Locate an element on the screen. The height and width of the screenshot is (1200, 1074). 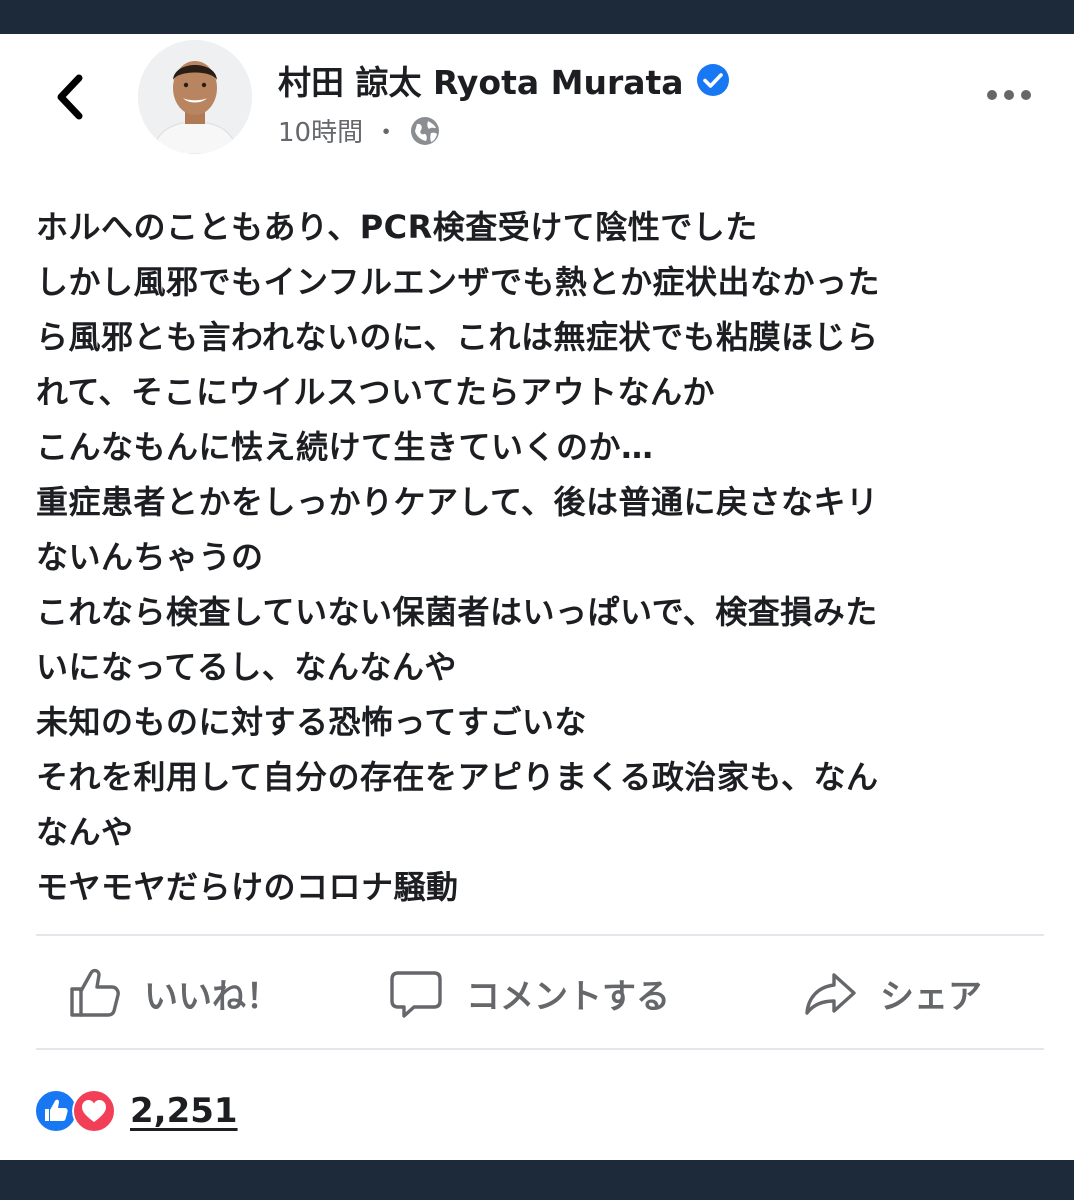
post-body-line: 重症患者とかをしっかりケアして、後は普通に戻さなキリ is located at coordinates (457, 502).